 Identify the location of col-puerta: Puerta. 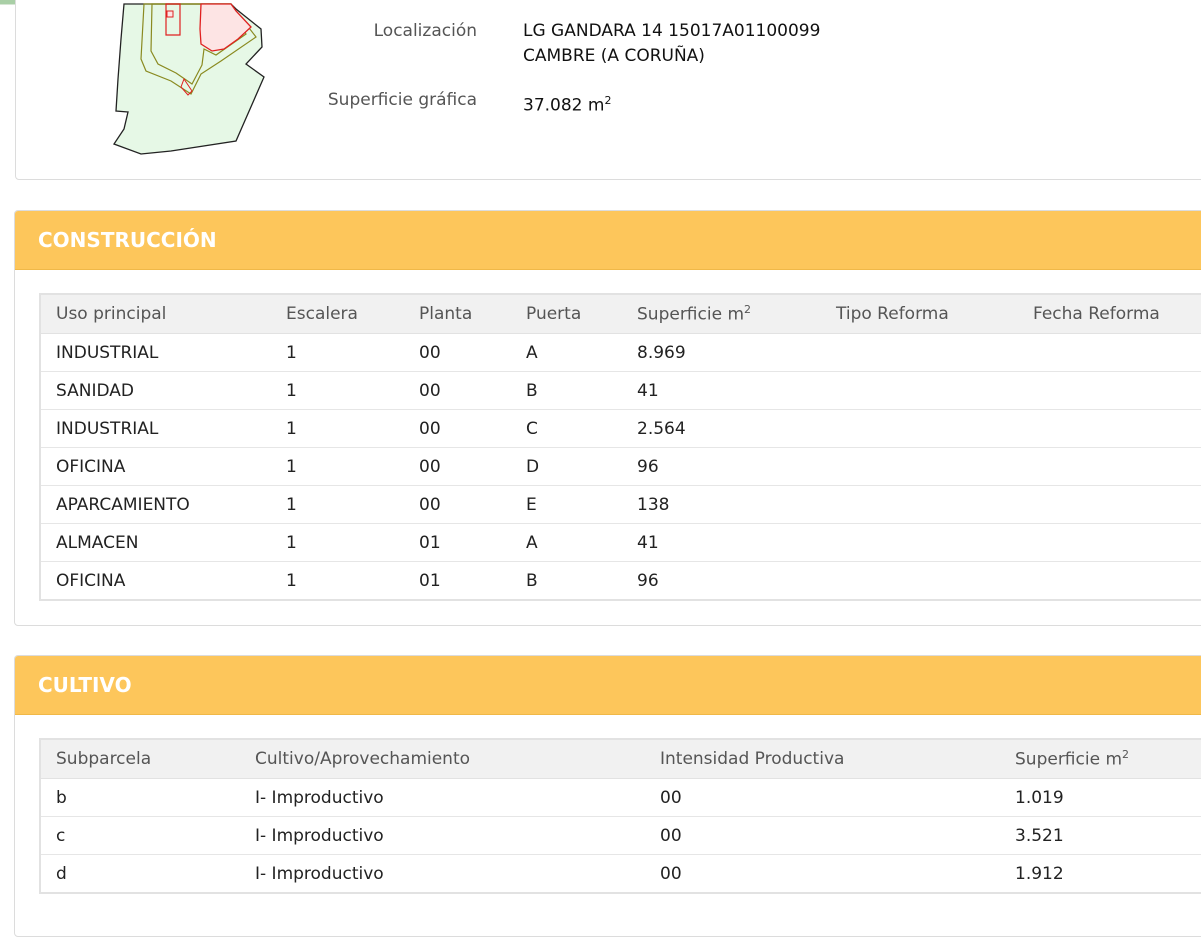
(566, 314).